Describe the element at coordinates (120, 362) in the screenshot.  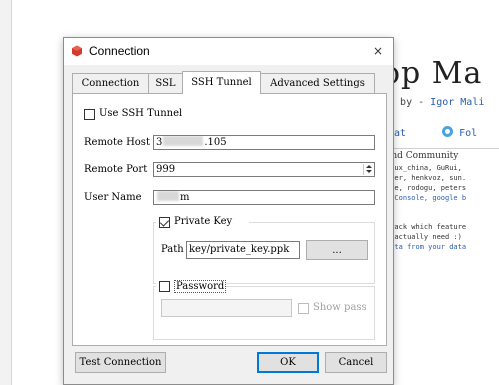
I see `test-connection-button: Test Connection` at that location.